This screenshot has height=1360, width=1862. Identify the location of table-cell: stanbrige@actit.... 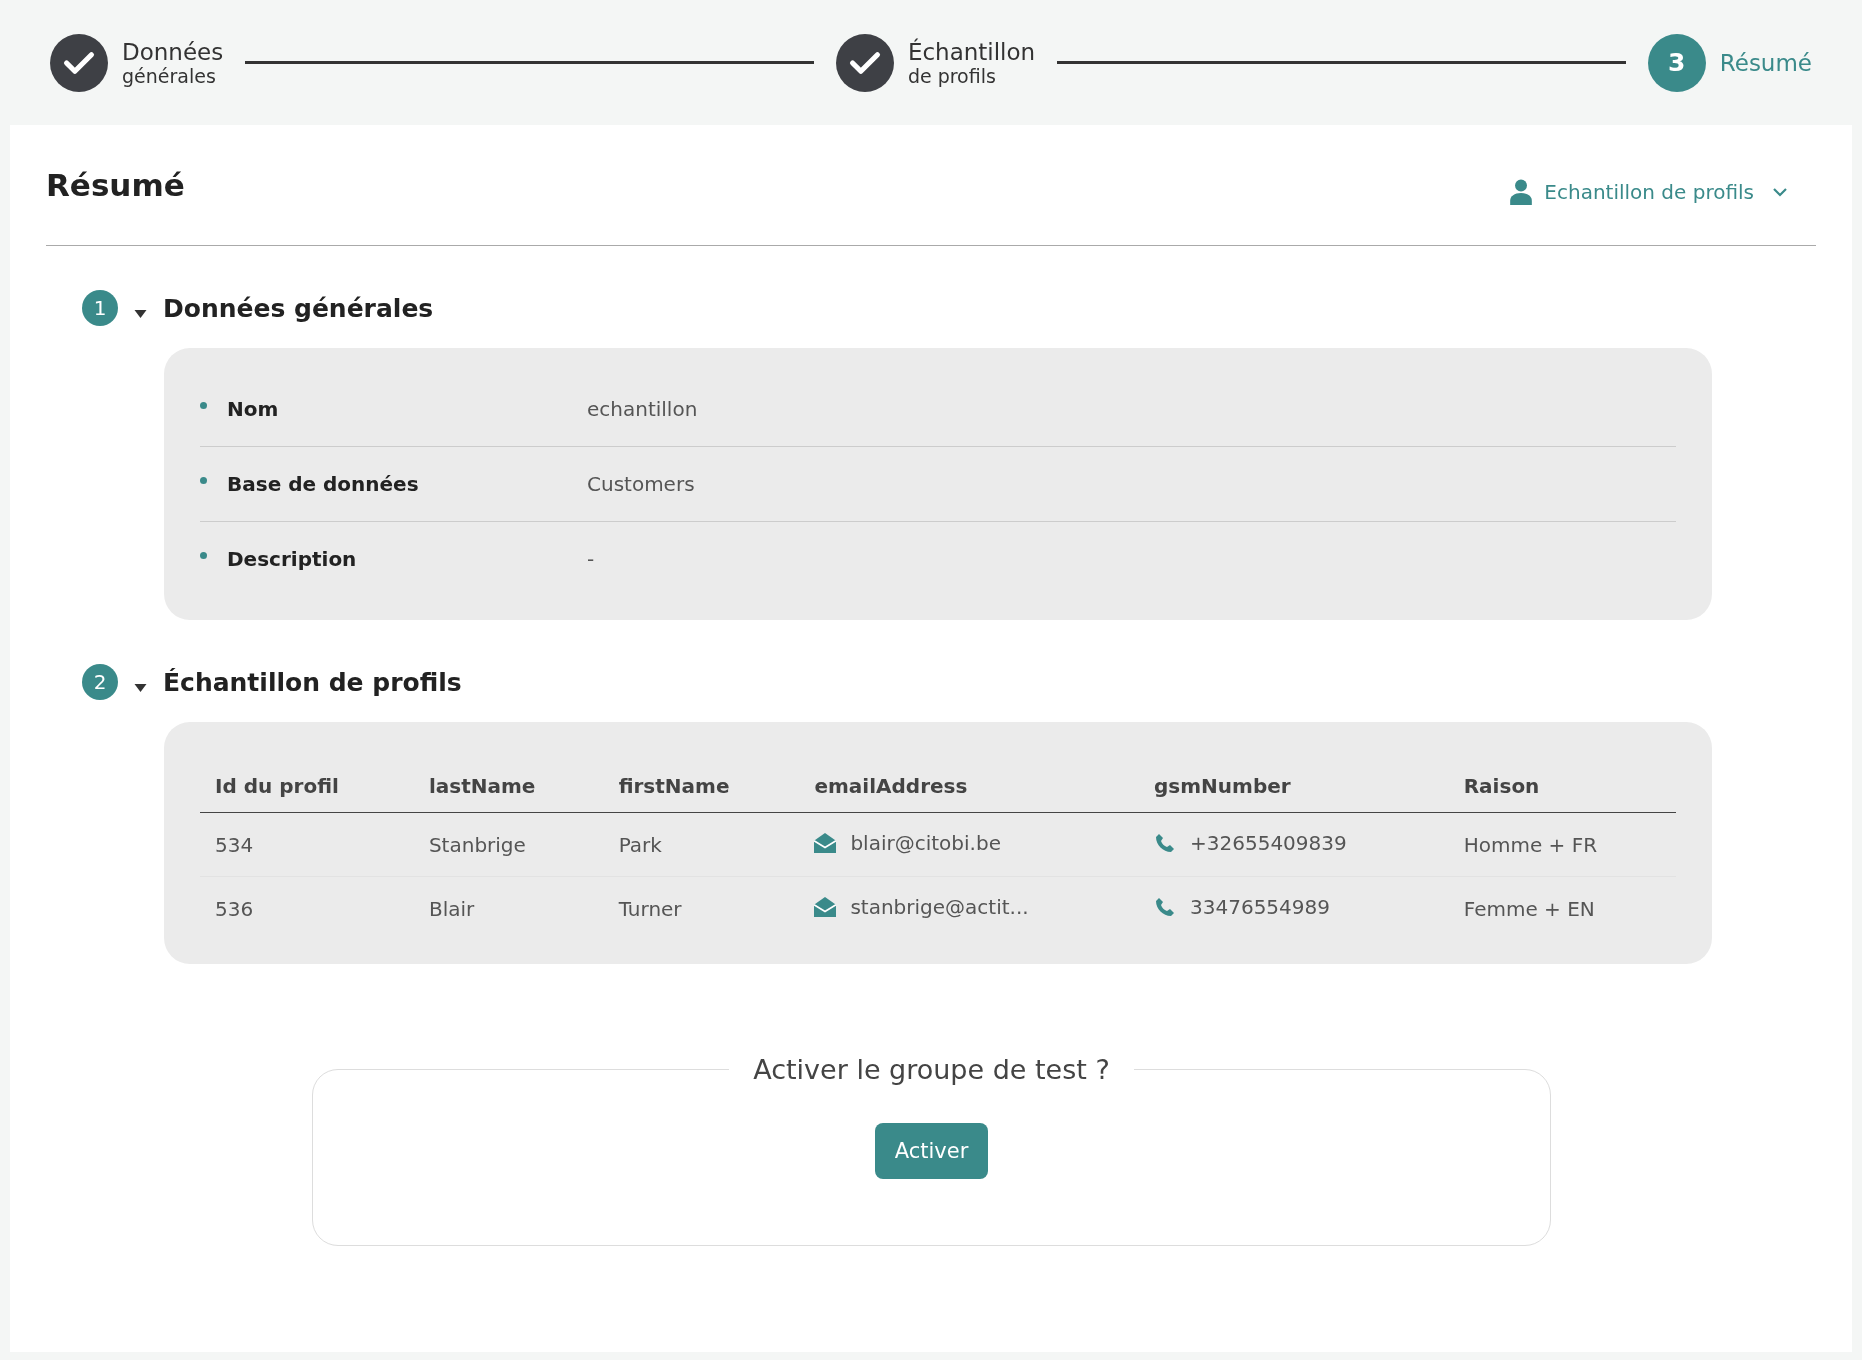
(921, 907).